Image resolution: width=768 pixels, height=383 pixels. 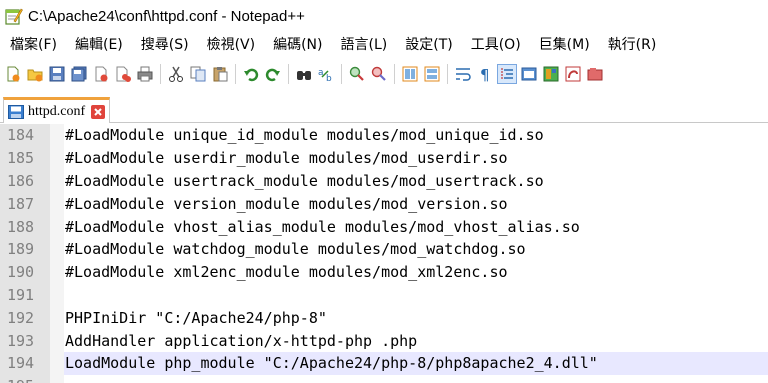 What do you see at coordinates (363, 44) in the screenshot?
I see `menu-language: 語言(L)` at bounding box center [363, 44].